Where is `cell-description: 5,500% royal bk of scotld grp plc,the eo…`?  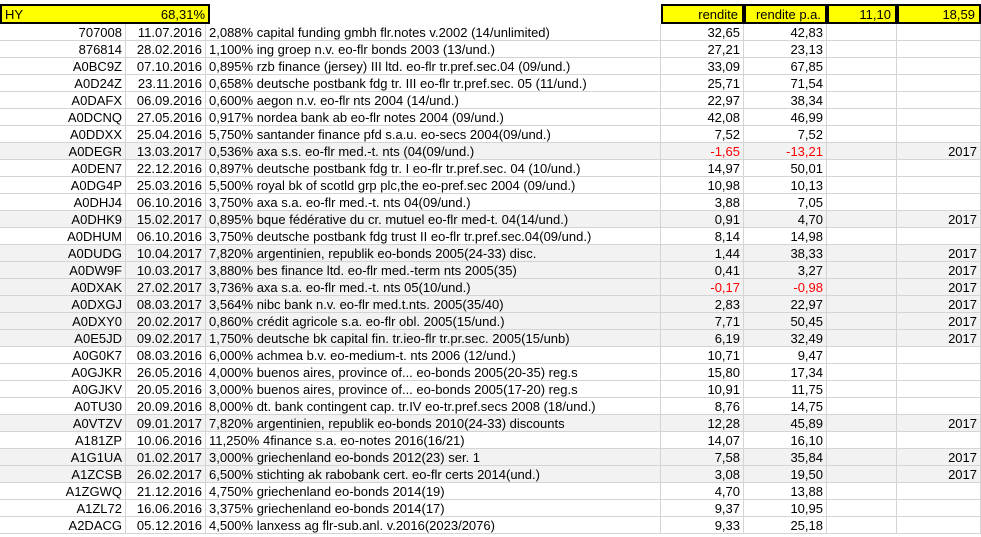 cell-description: 5,500% royal bk of scotld grp plc,the eo… is located at coordinates (433, 185).